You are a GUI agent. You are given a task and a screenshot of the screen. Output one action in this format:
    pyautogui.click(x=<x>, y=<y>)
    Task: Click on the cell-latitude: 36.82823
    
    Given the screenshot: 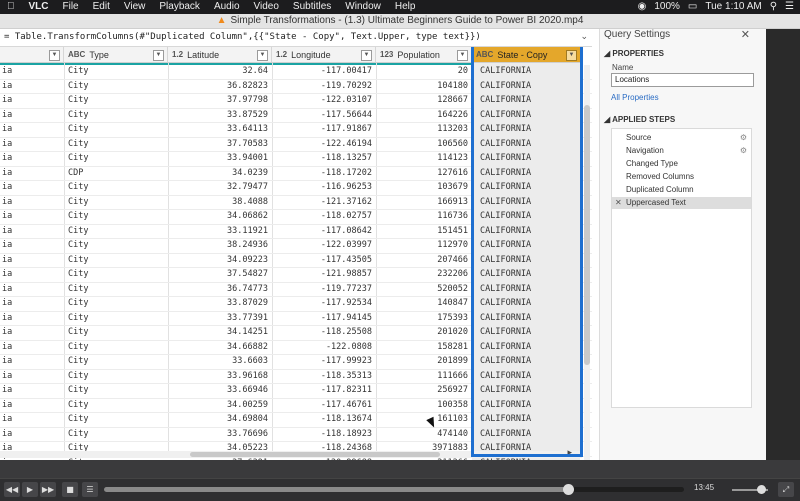 What is the action you would take?
    pyautogui.click(x=218, y=86)
    